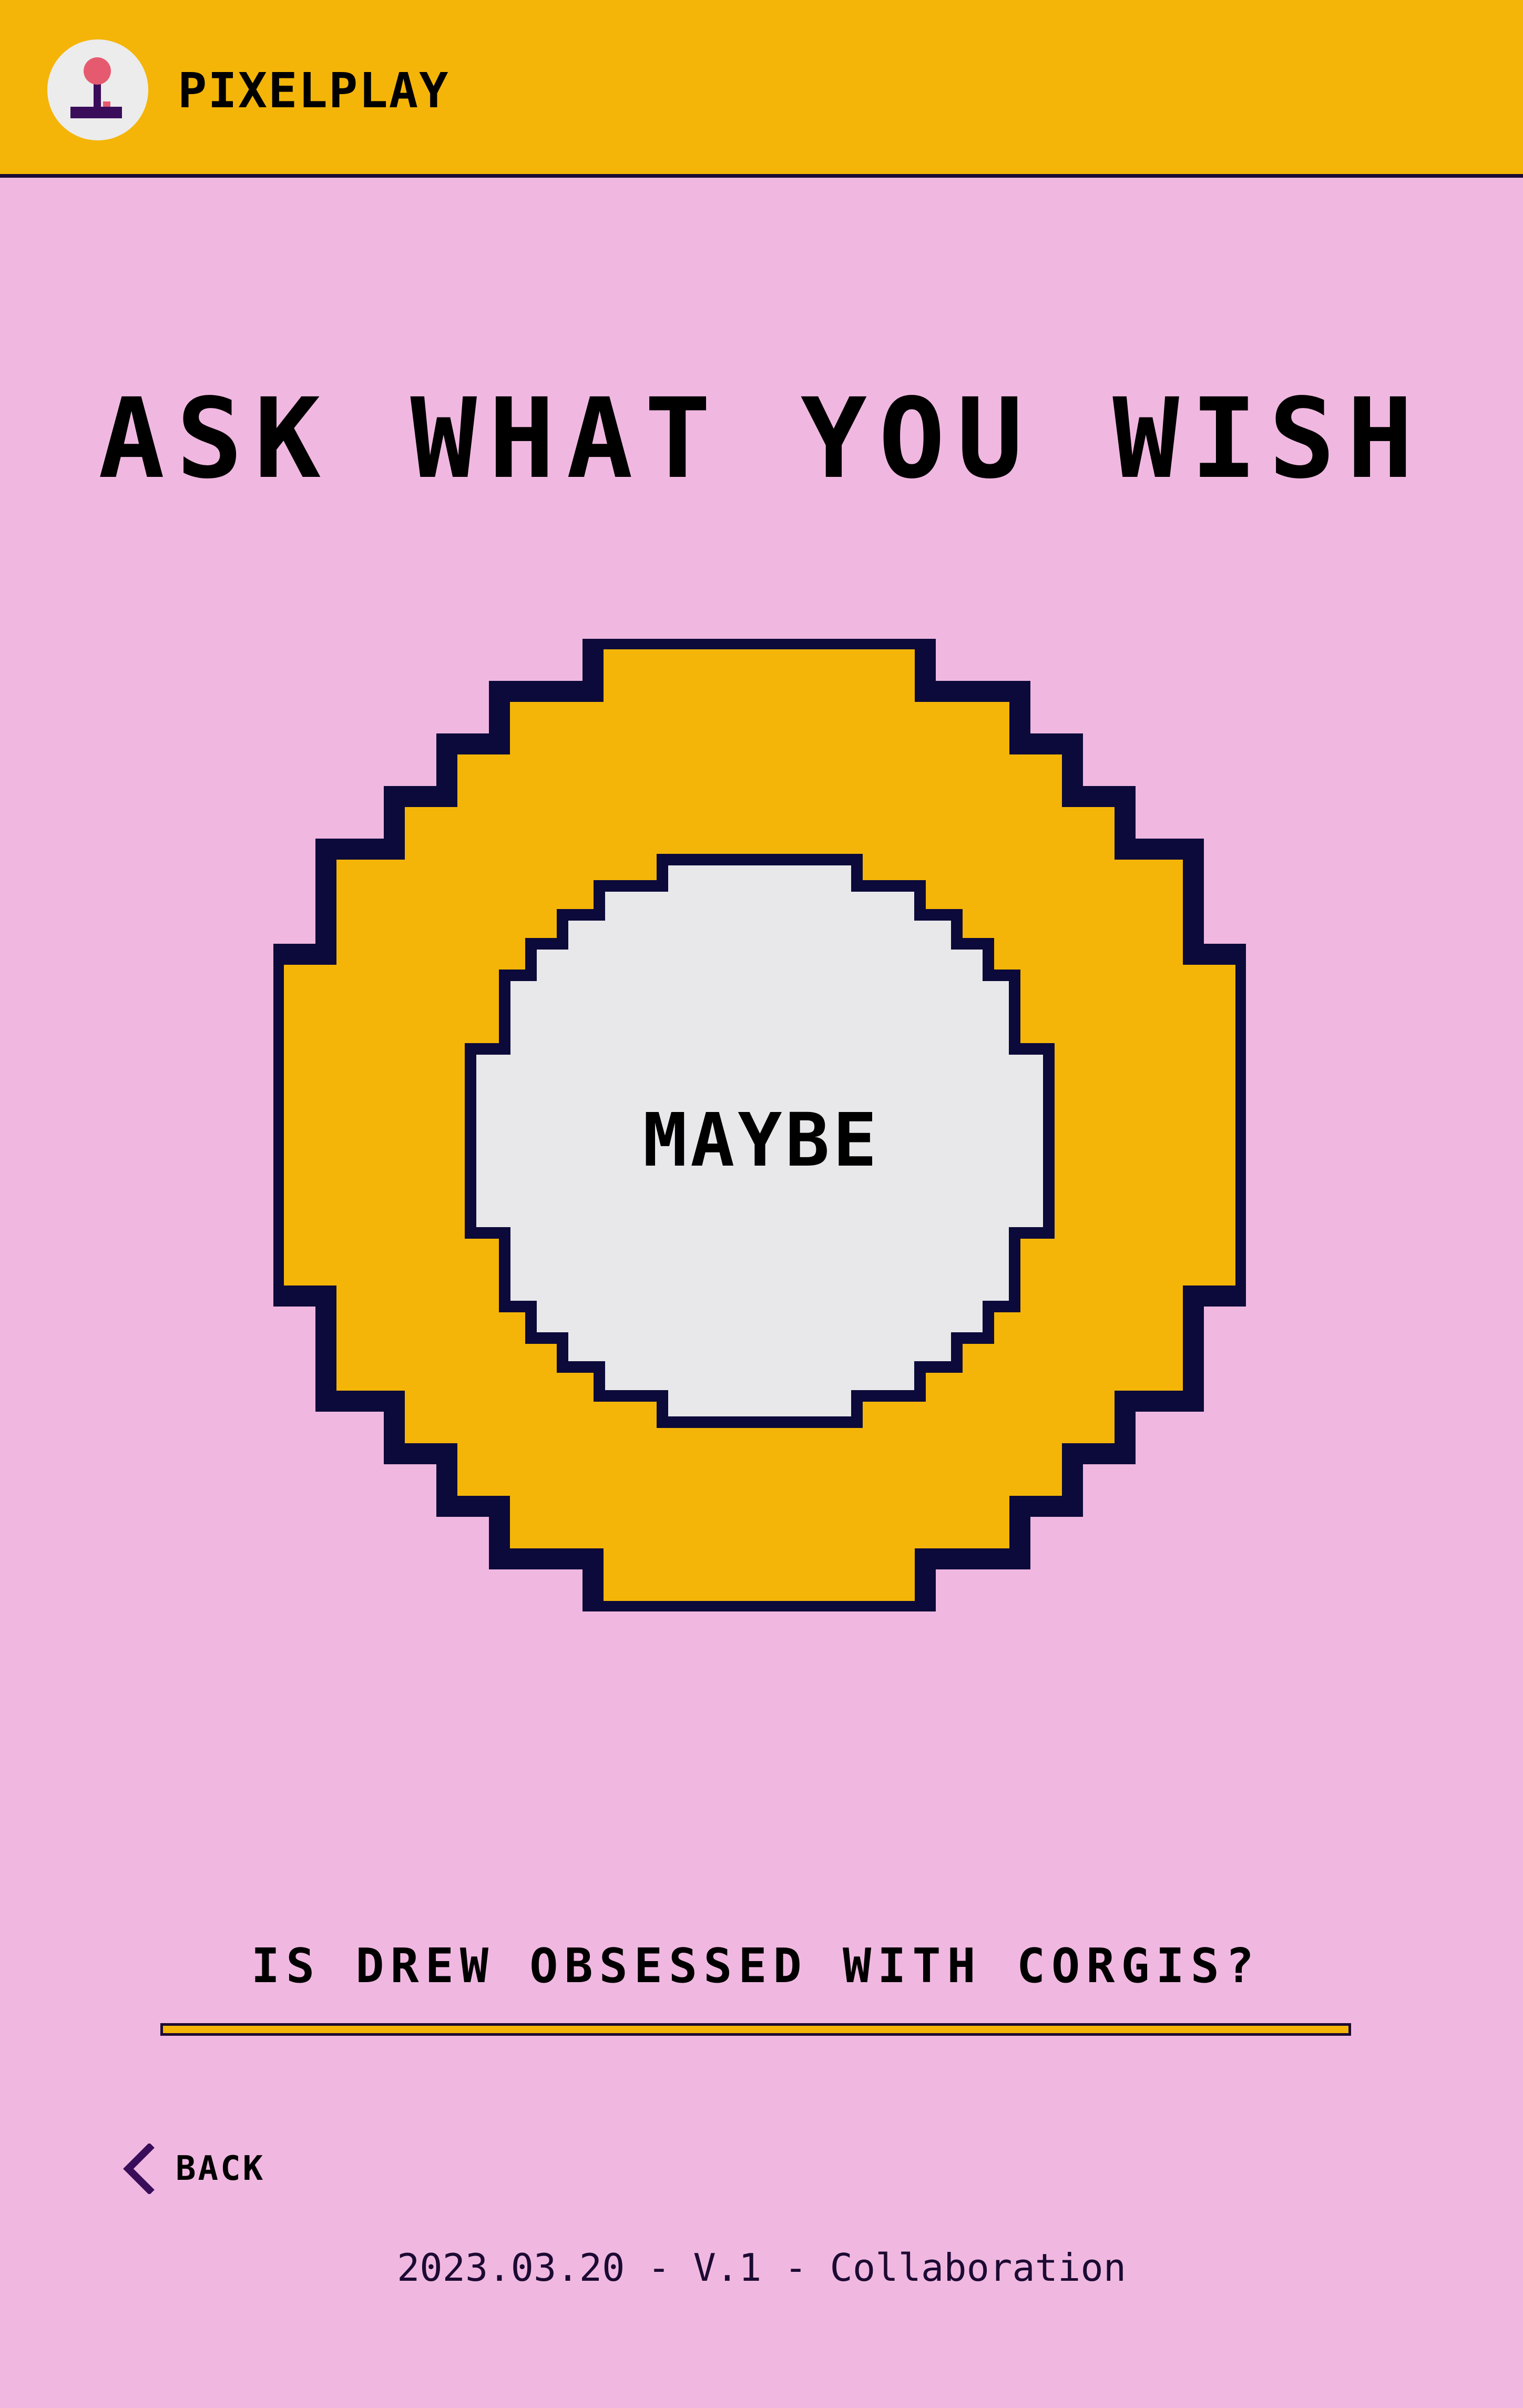  What do you see at coordinates (221, 2168) in the screenshot?
I see `back-label: BACK` at bounding box center [221, 2168].